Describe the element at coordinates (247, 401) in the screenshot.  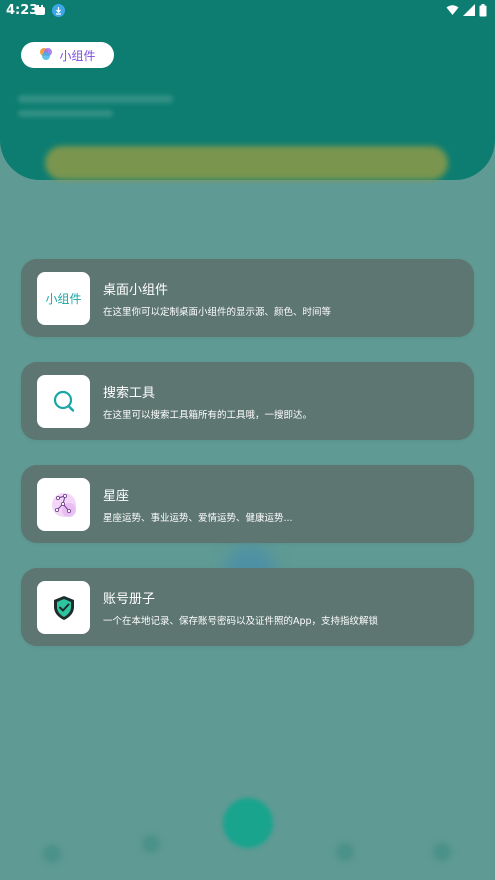
I see `card-search-tools: 搜索工具 在这里可以搜索工具箱所有的工具哦，一搜即达。` at that location.